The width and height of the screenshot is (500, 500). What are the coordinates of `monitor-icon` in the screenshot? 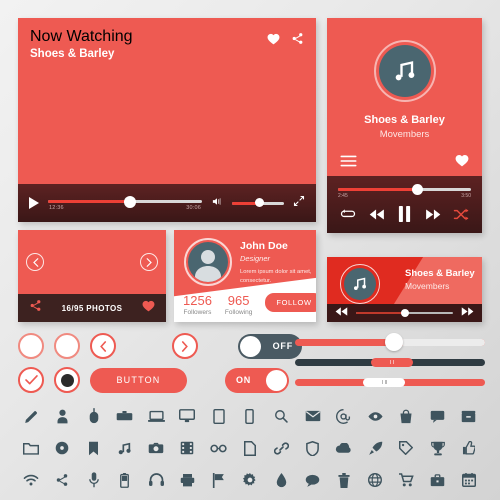 It's located at (187, 416).